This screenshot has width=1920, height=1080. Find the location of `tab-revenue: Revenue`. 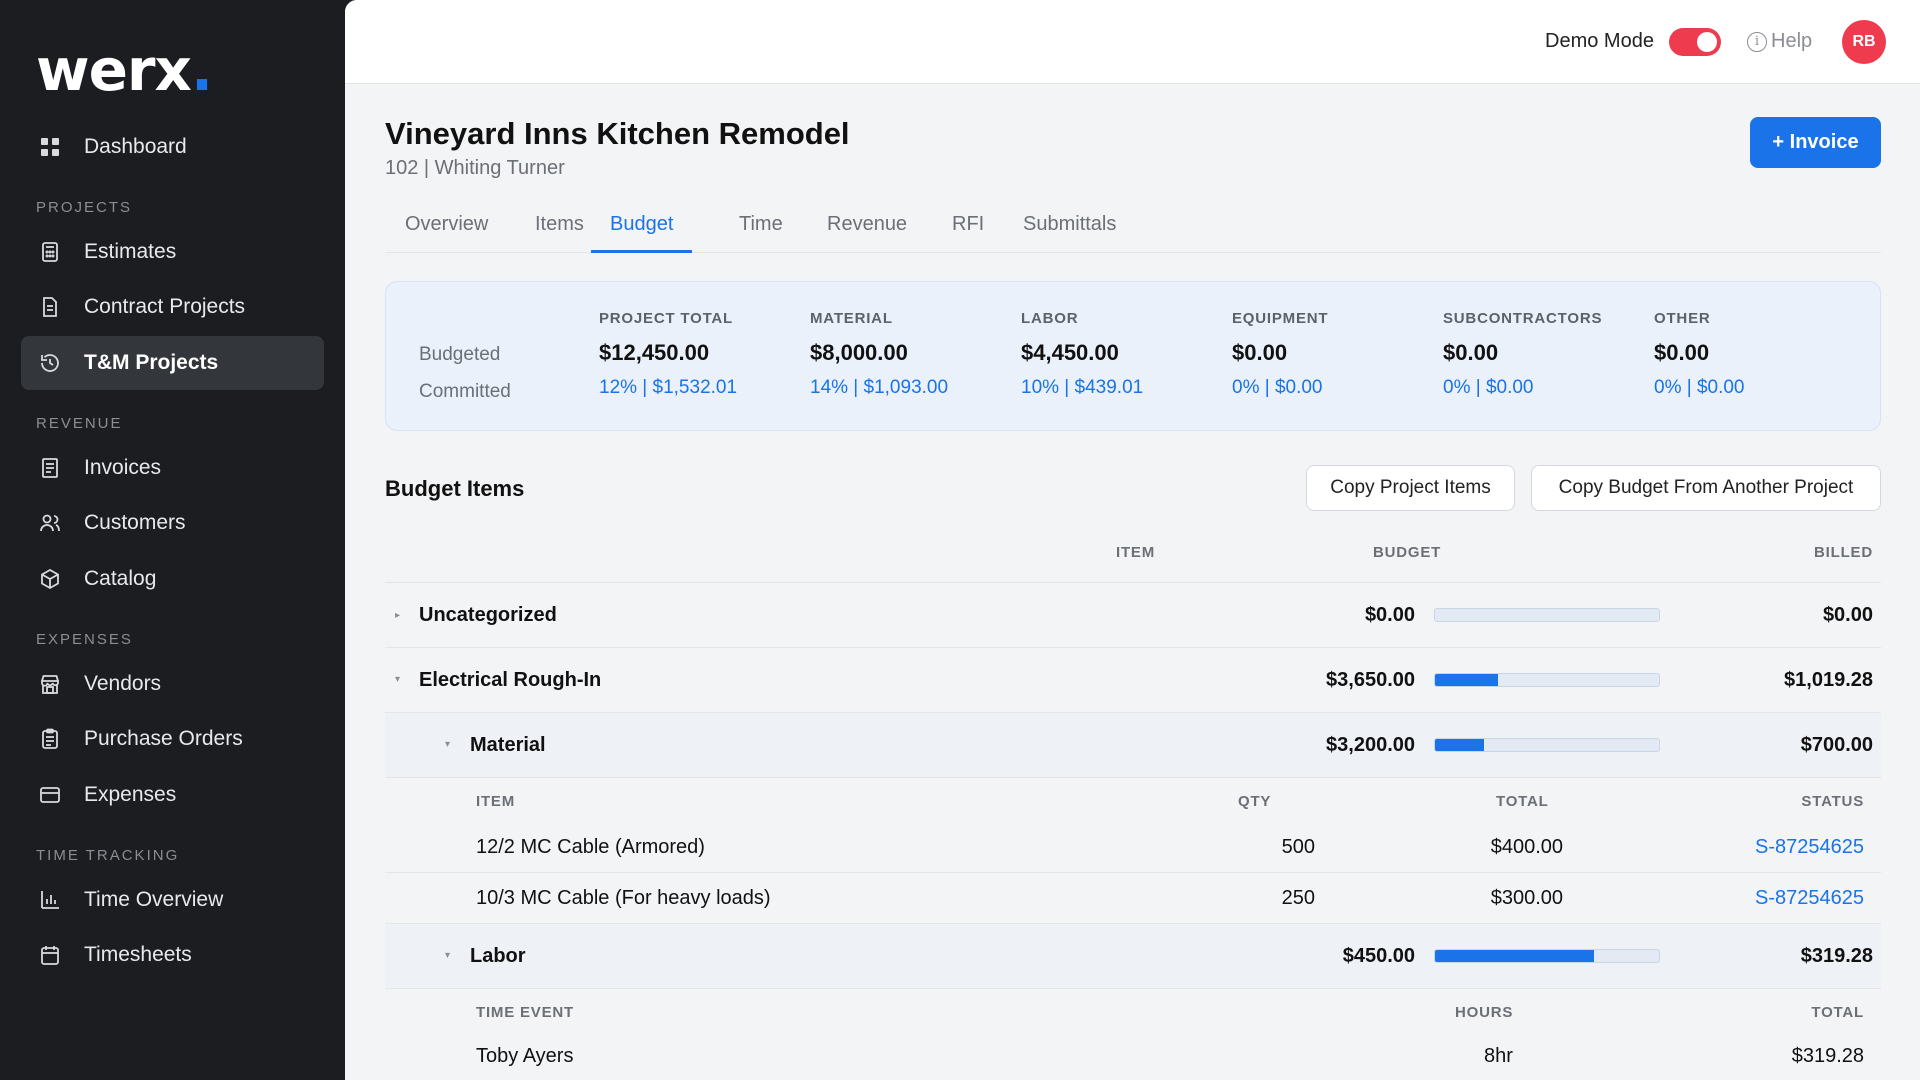

tab-revenue: Revenue is located at coordinates (867, 233).